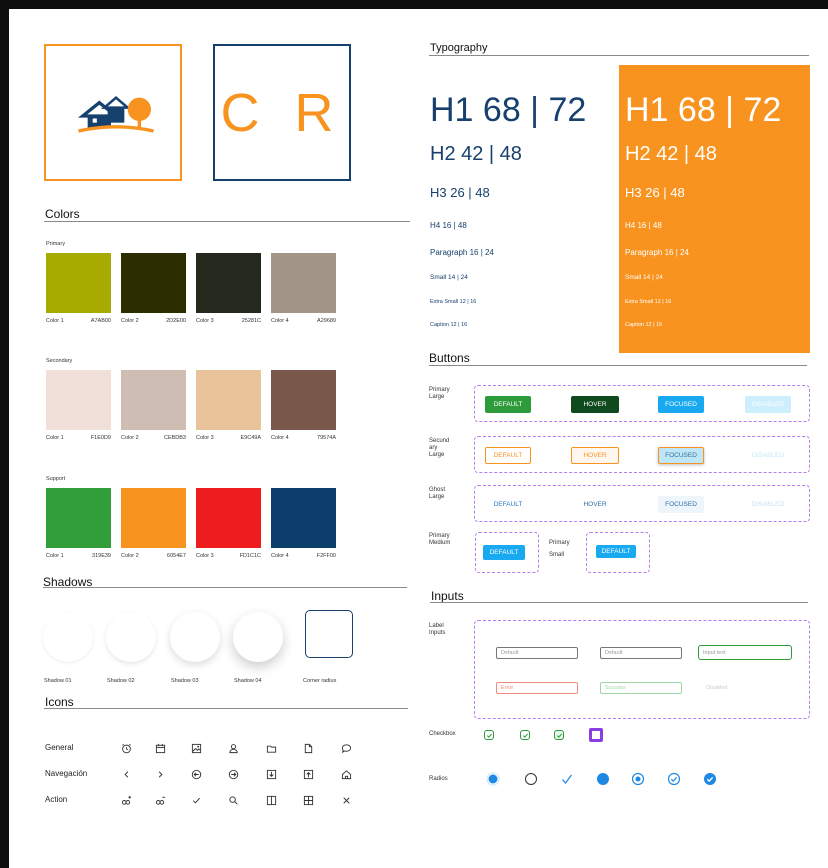 This screenshot has width=828, height=868. I want to click on palette-name: Secondary, so click(59, 361).